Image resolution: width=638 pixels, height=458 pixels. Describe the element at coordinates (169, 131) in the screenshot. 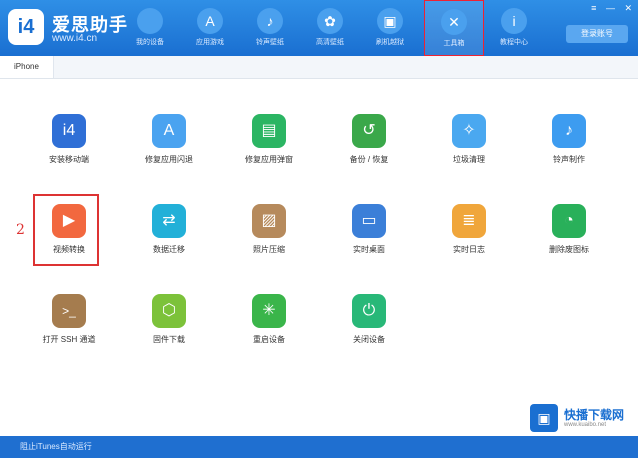

I see `app-repair-icon: A` at that location.